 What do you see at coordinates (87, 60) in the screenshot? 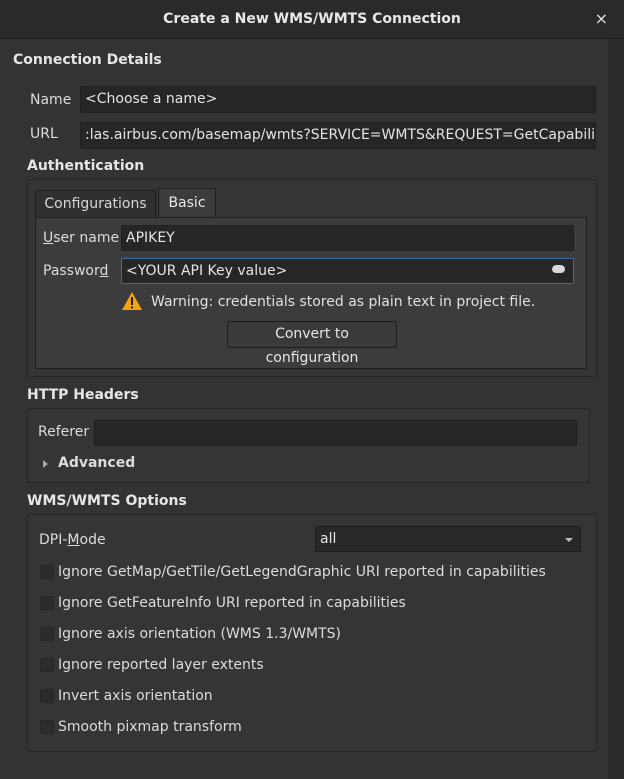
I see `connection-details-title: Connection Details` at bounding box center [87, 60].